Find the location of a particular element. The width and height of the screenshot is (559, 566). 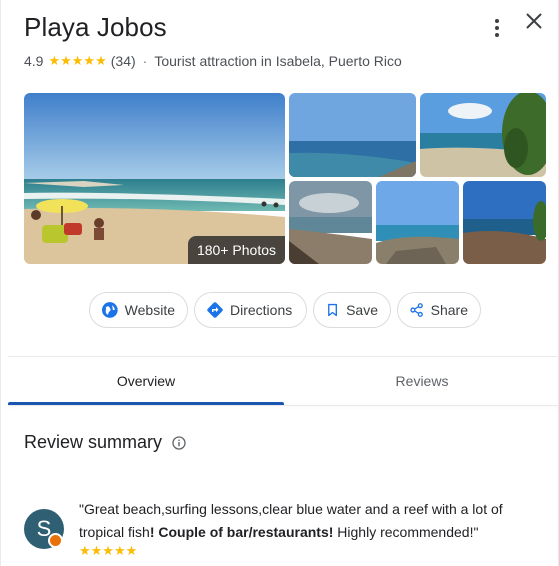

directions-label: Directions is located at coordinates (261, 310).